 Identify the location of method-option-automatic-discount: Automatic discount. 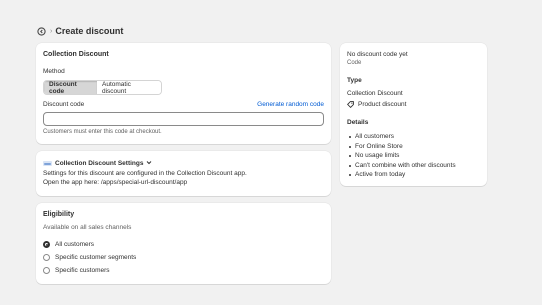
(129, 87).